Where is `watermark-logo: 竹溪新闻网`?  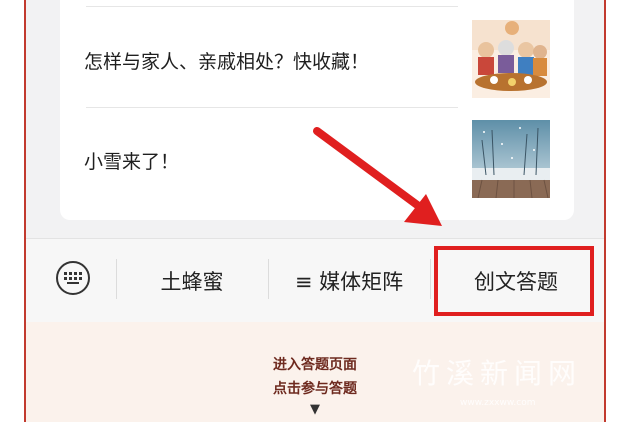
watermark-logo: 竹溪新闻网 is located at coordinates (497, 373).